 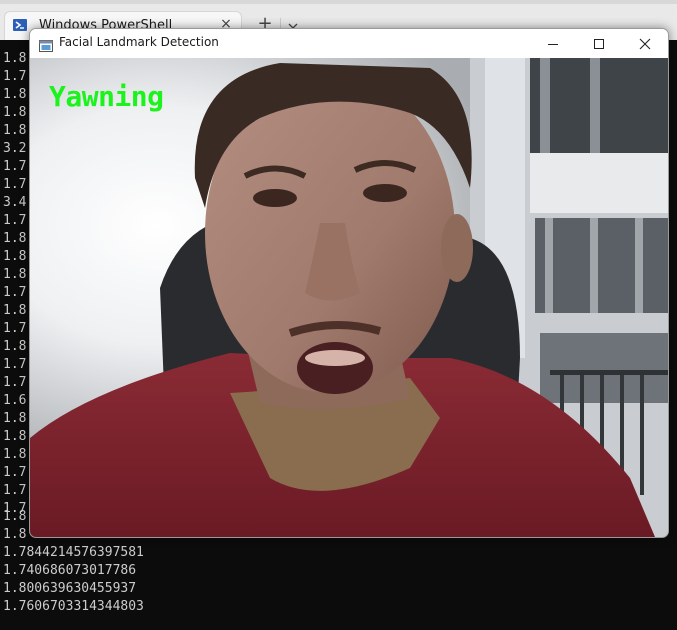 What do you see at coordinates (15, 148) in the screenshot?
I see `console-line: 3.2` at bounding box center [15, 148].